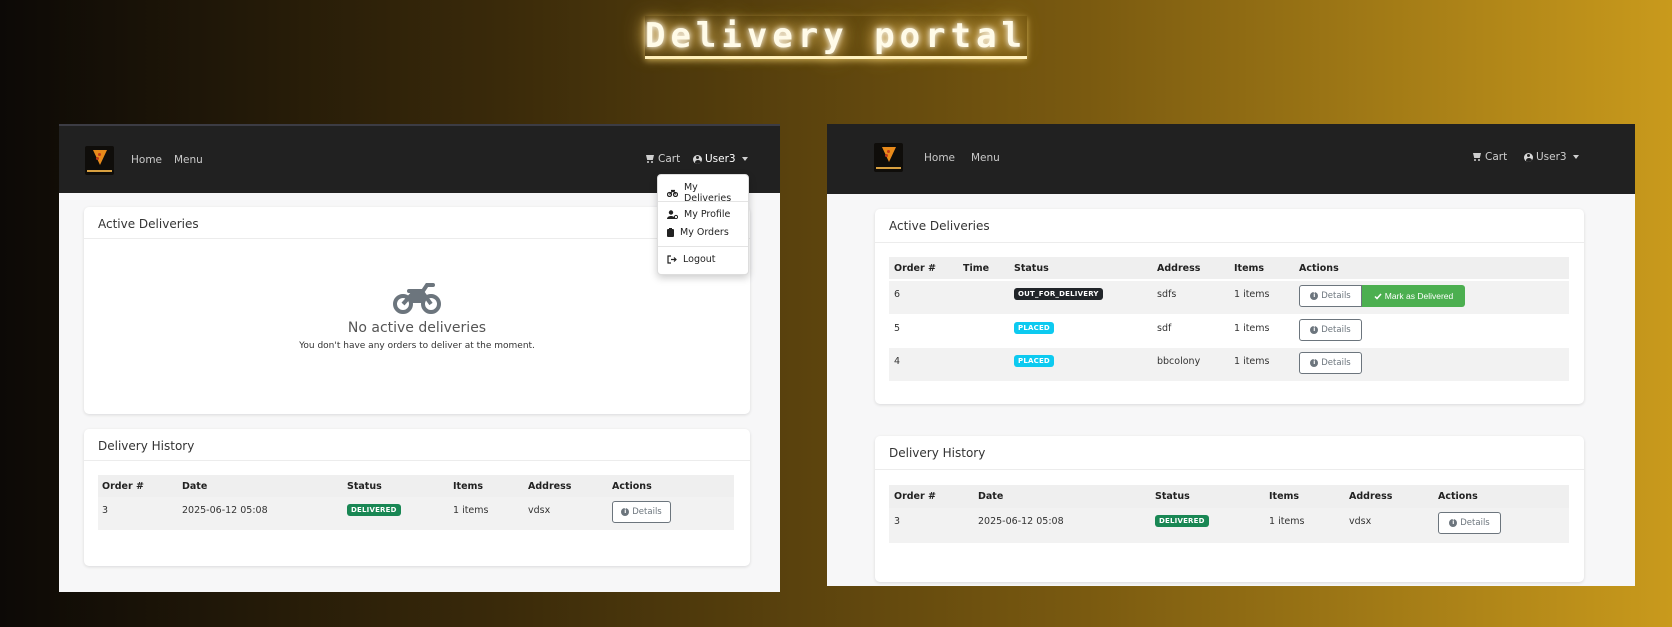 This screenshot has height=627, width=1672. I want to click on cart-label: Cart, so click(1496, 157).